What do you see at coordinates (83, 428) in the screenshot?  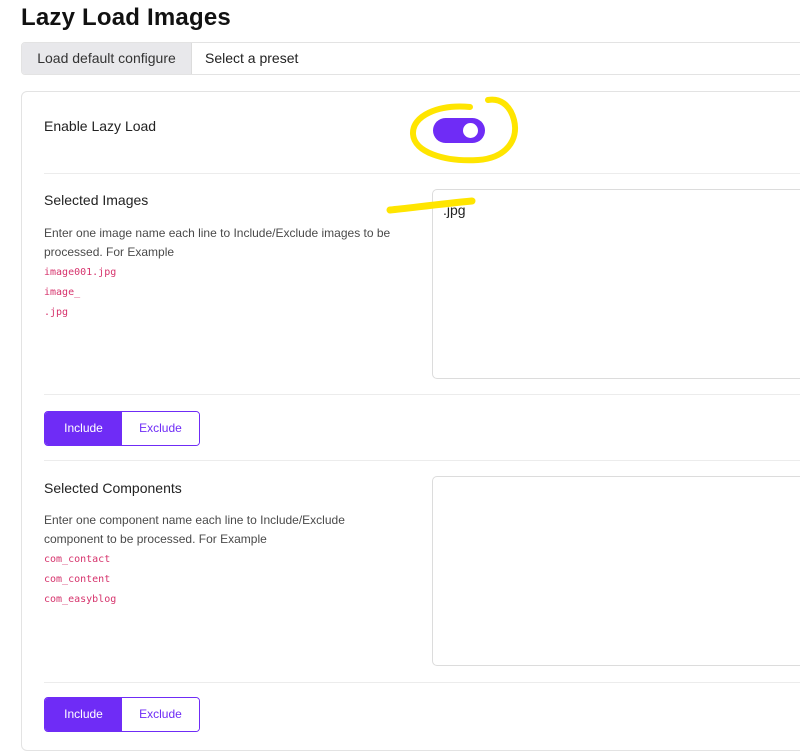 I see `images-include-button: Include` at bounding box center [83, 428].